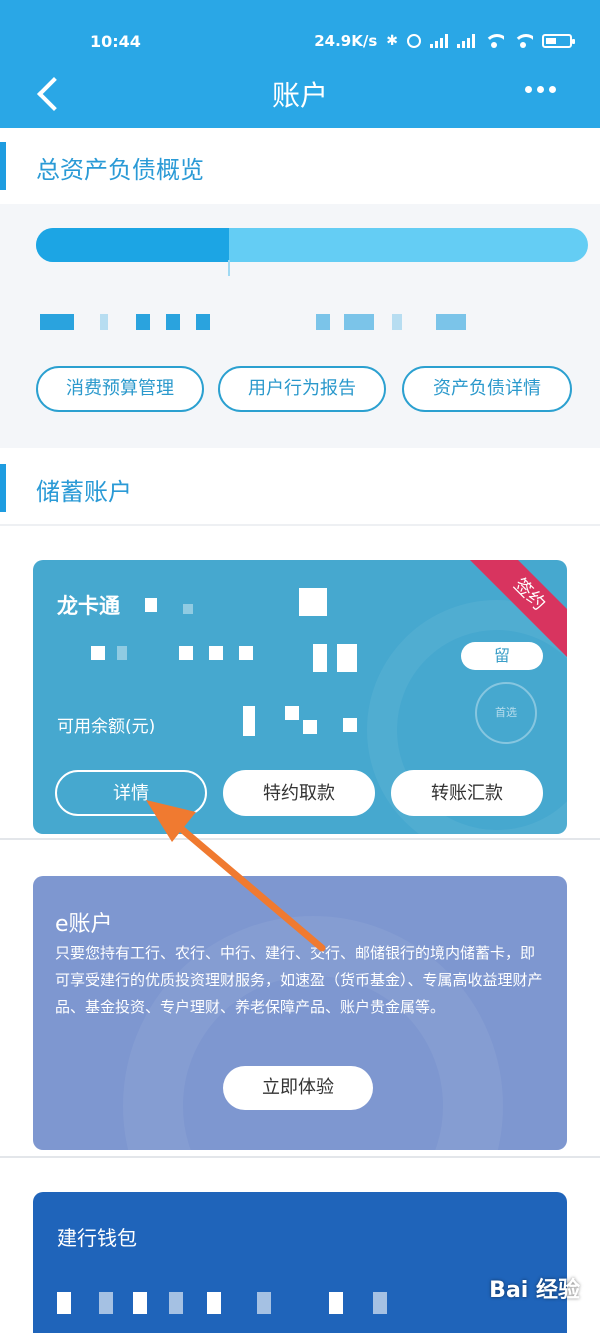  I want to click on status-icons: 24.9K/s ✱, so click(444, 41).